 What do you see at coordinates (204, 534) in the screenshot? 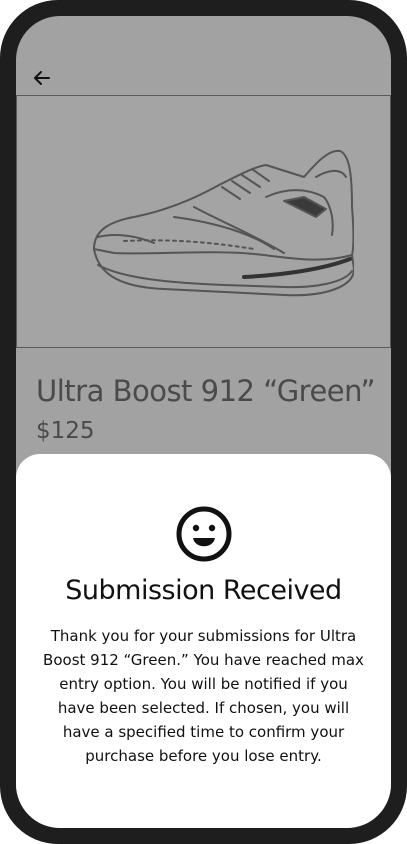
I see `smiley-icon` at bounding box center [204, 534].